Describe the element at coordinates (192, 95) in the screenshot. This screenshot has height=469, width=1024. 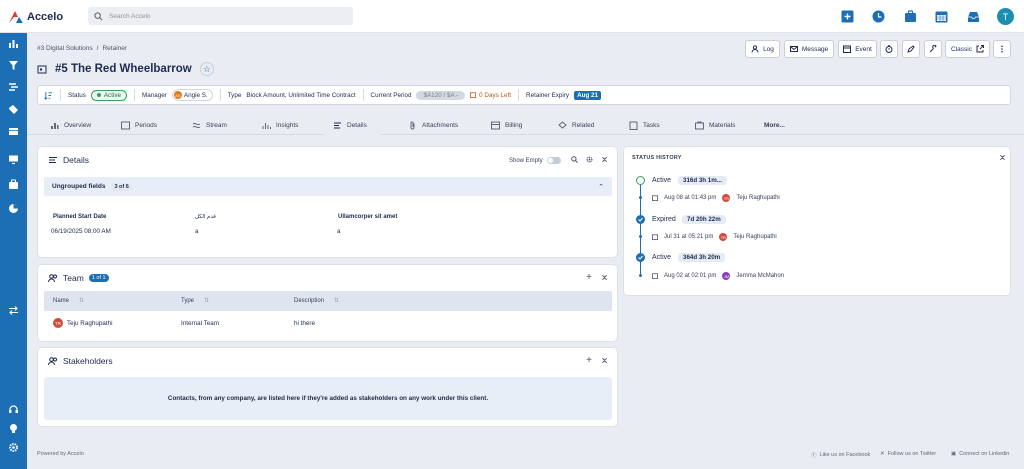
I see `manager-chip: AS Angie S.` at that location.